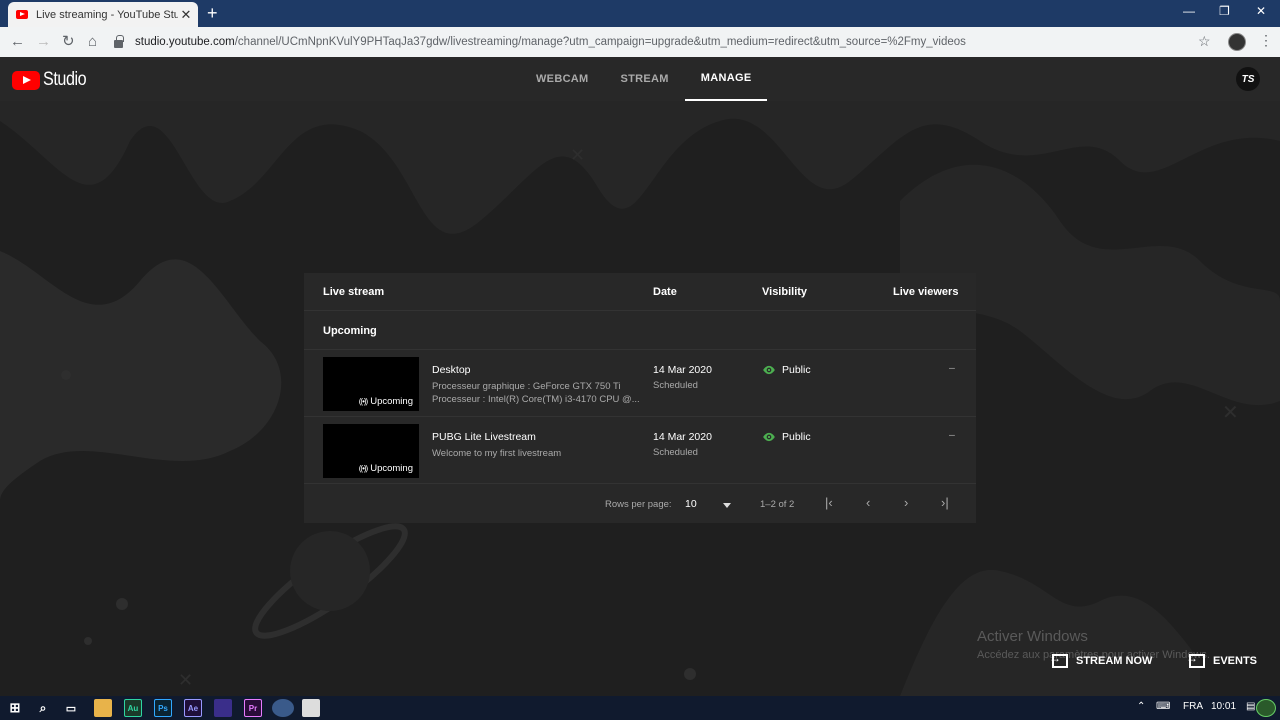 The width and height of the screenshot is (1280, 720). What do you see at coordinates (925, 292) in the screenshot?
I see `column-header-live-viewers: Live viewers` at bounding box center [925, 292].